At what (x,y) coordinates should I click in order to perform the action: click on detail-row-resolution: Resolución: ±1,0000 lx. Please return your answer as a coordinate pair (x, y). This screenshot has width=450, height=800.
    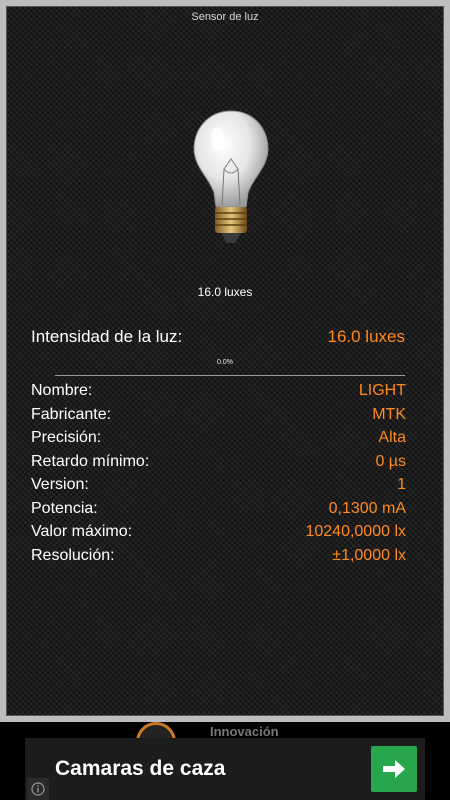
    Looking at the image, I should click on (218, 556).